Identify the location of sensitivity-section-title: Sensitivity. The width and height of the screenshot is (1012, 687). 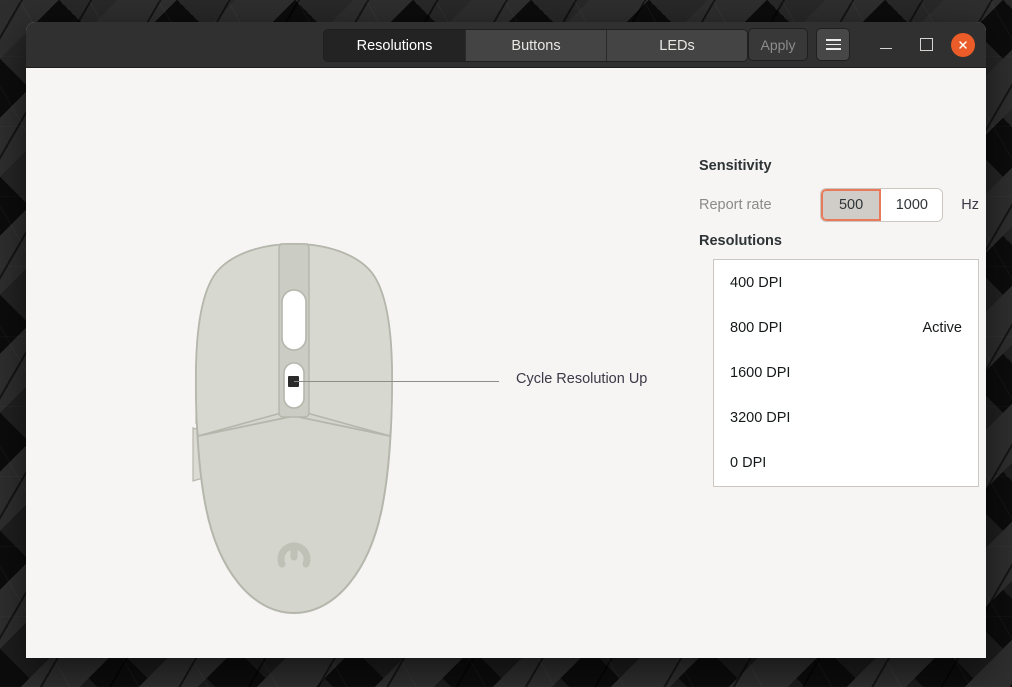
(735, 166).